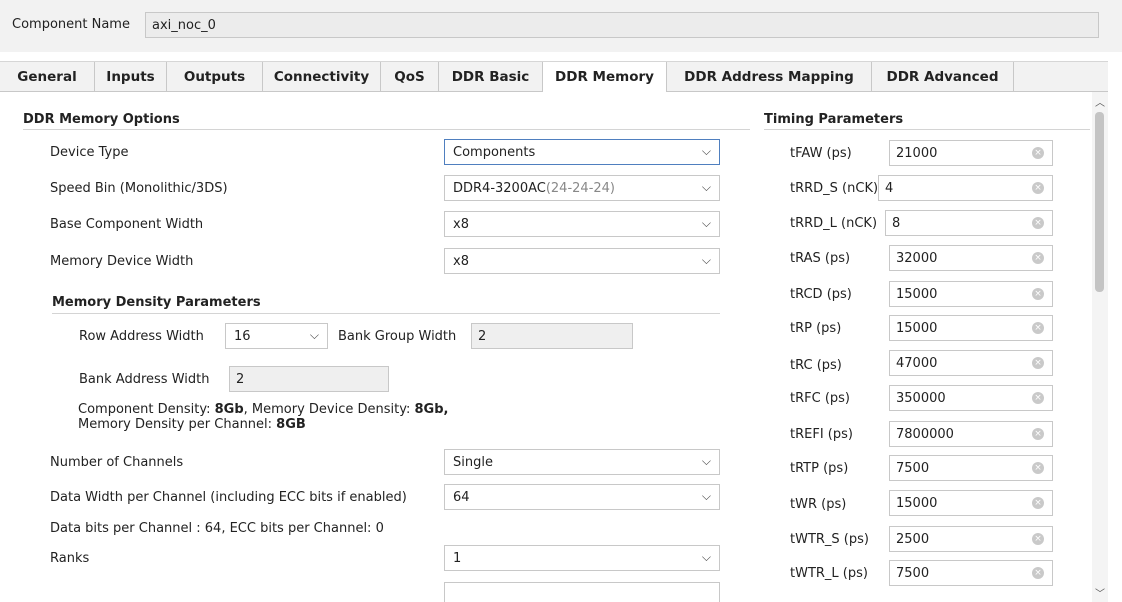 This screenshot has width=1122, height=602. What do you see at coordinates (117, 462) in the screenshot?
I see `number-of-channels-label: Number of Channels` at bounding box center [117, 462].